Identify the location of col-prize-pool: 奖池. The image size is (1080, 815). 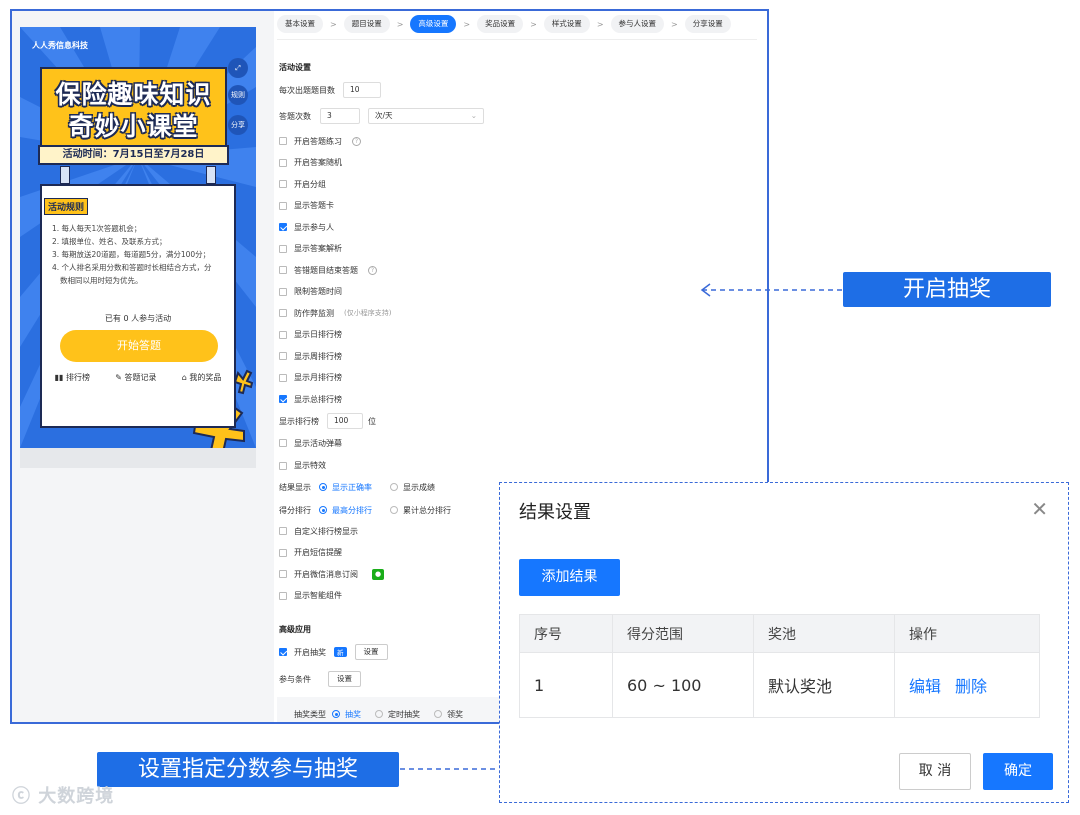
(824, 633).